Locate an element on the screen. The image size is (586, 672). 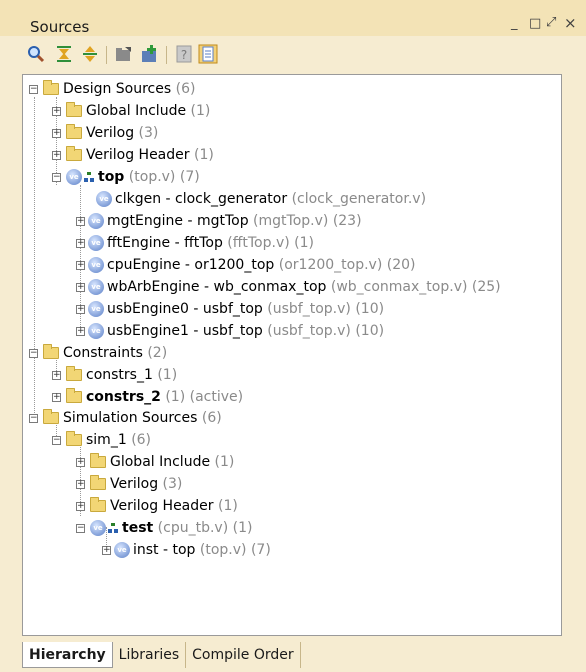
collapse-all-icon is located at coordinates (64, 54).